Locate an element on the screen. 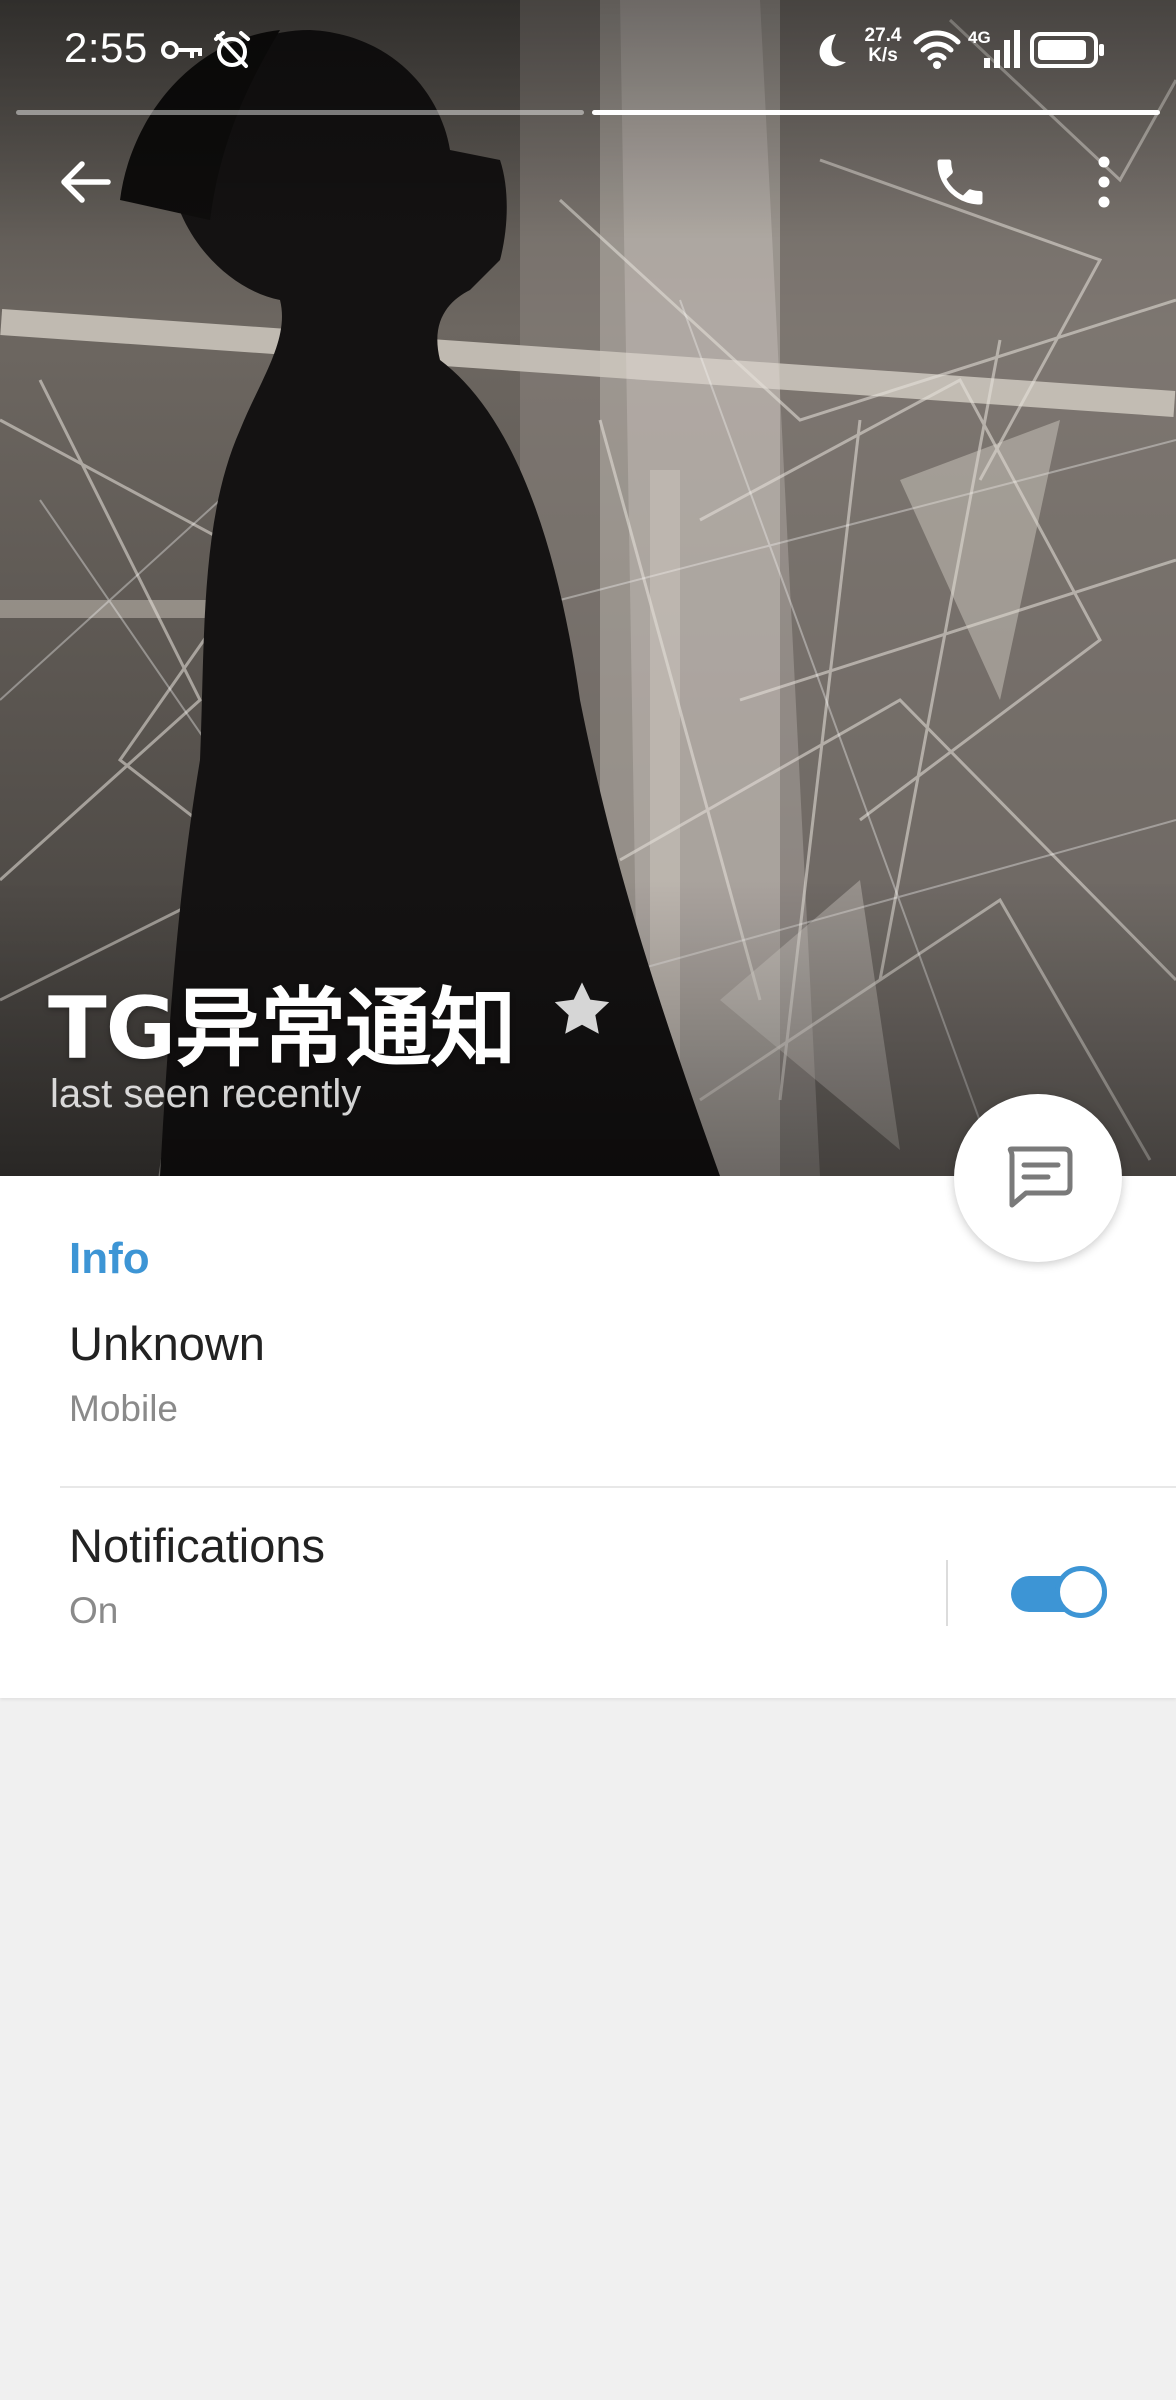  notifications-divider is located at coordinates (947, 1593).